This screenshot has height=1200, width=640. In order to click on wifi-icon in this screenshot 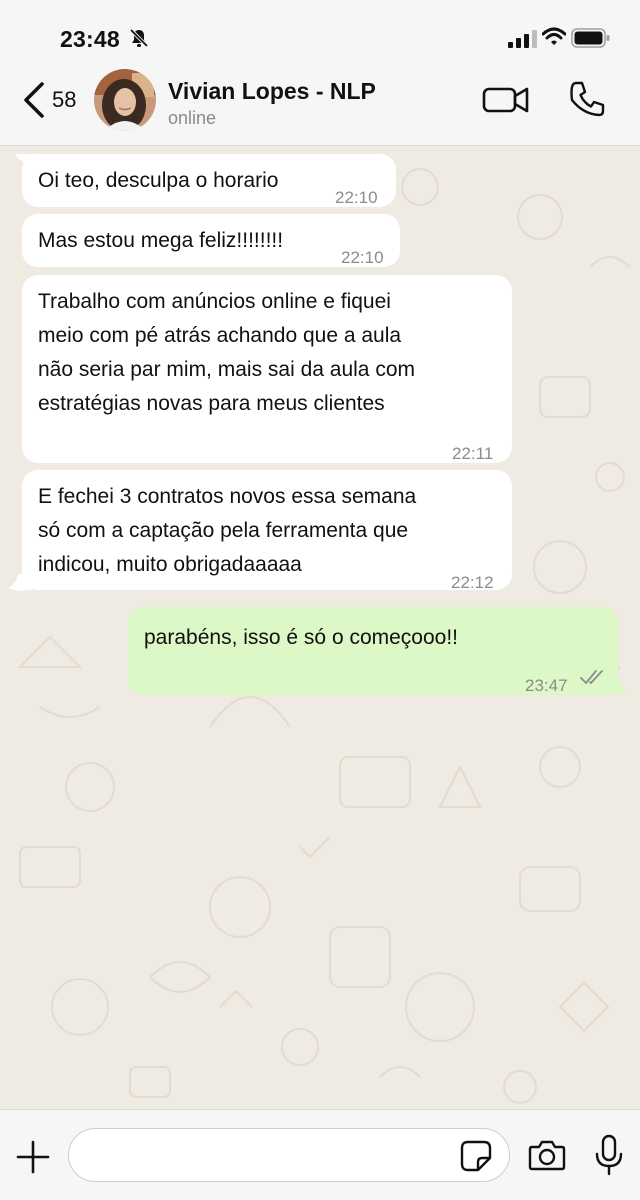, I will do `click(554, 36)`.